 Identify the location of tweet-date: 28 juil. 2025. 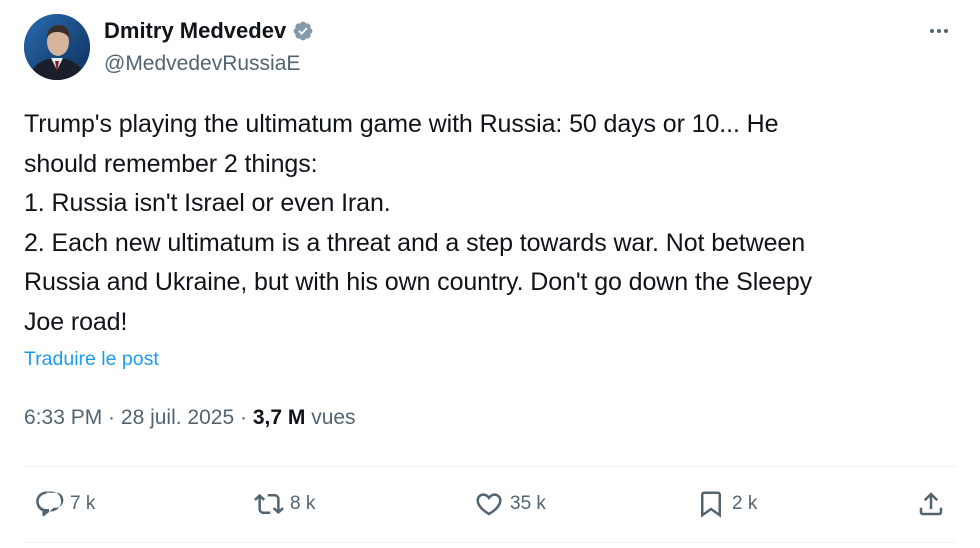
(177, 417).